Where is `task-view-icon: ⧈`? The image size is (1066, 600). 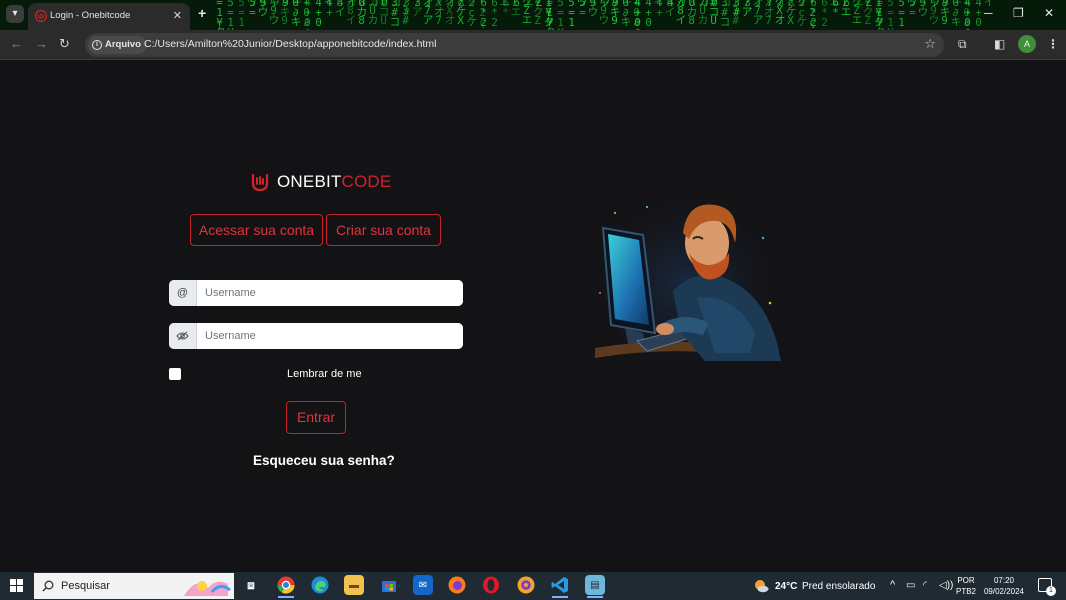 task-view-icon: ⧈ is located at coordinates (251, 585).